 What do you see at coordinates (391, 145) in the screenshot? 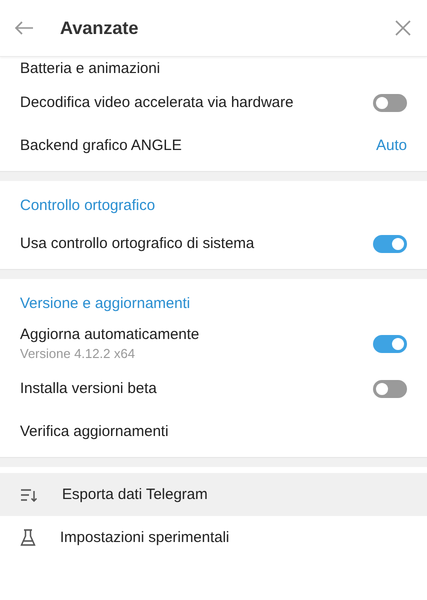
I see `setting-value: Auto` at bounding box center [391, 145].